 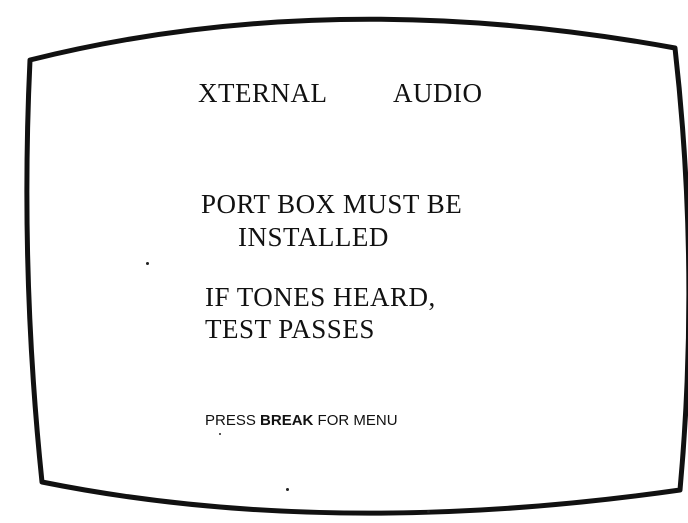 I want to click on menu-prompt-press: PRESS, so click(x=233, y=420).